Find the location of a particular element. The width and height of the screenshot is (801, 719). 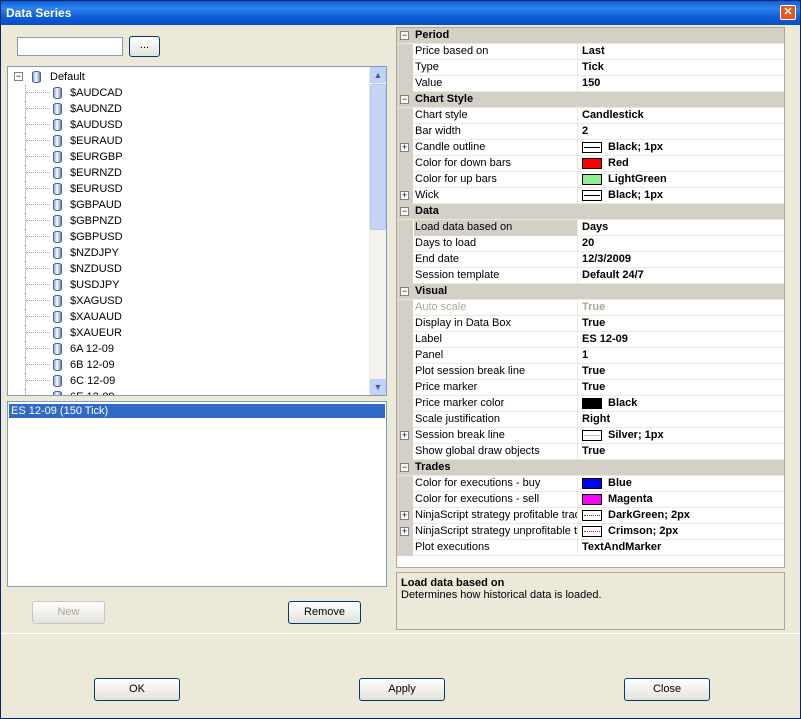

property-row: Show global draw objects True is located at coordinates (590, 452).